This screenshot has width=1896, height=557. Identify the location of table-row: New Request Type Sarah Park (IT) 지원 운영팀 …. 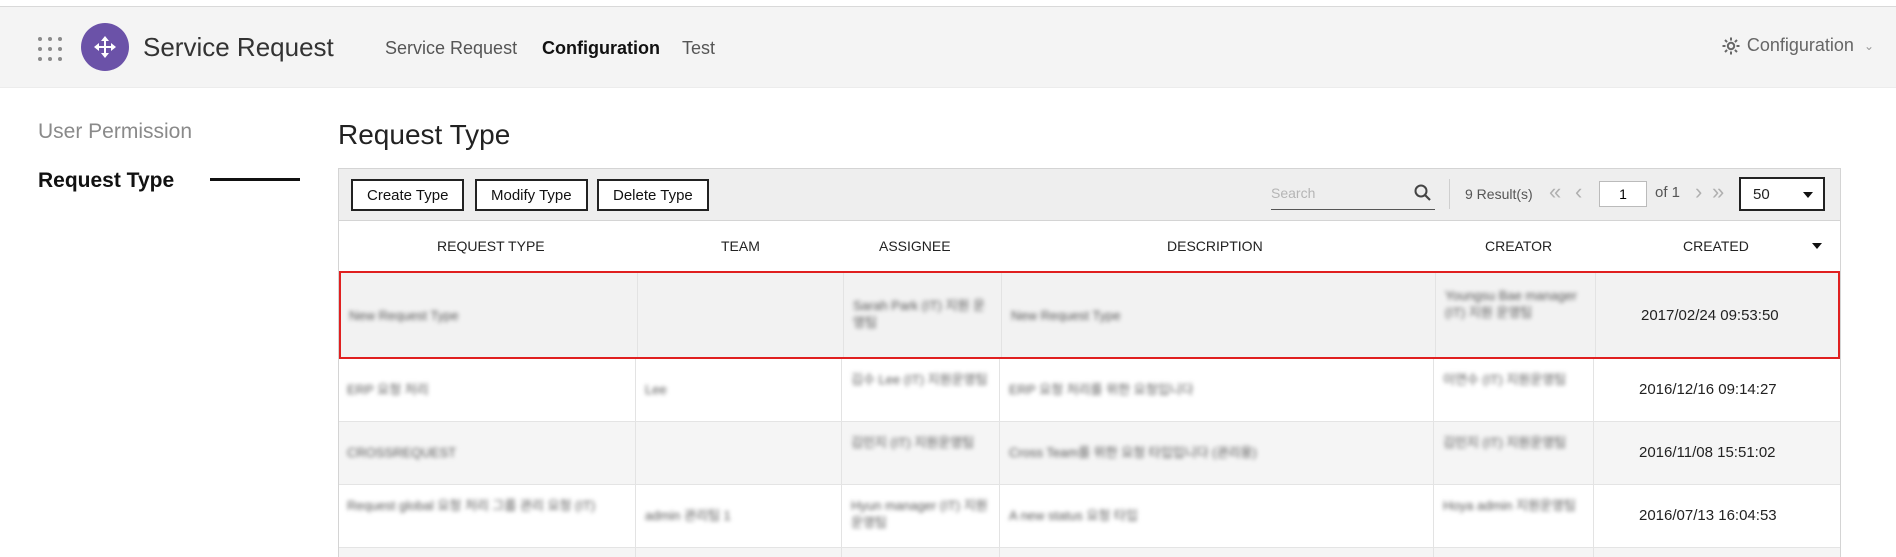
(1089, 315).